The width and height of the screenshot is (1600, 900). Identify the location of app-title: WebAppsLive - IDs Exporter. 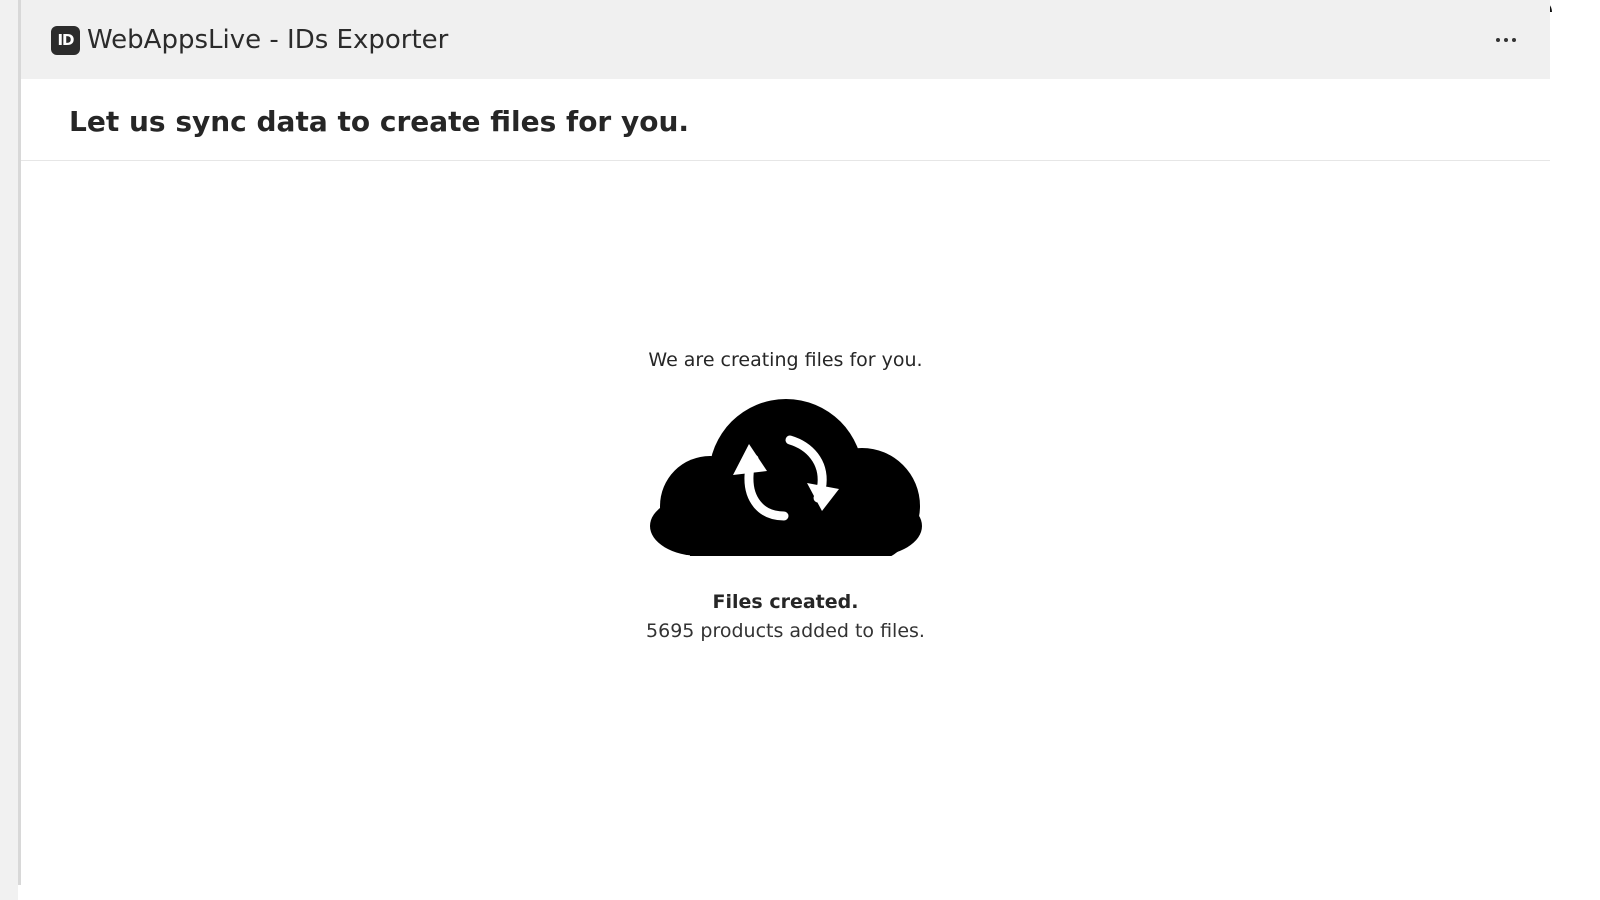
(268, 40).